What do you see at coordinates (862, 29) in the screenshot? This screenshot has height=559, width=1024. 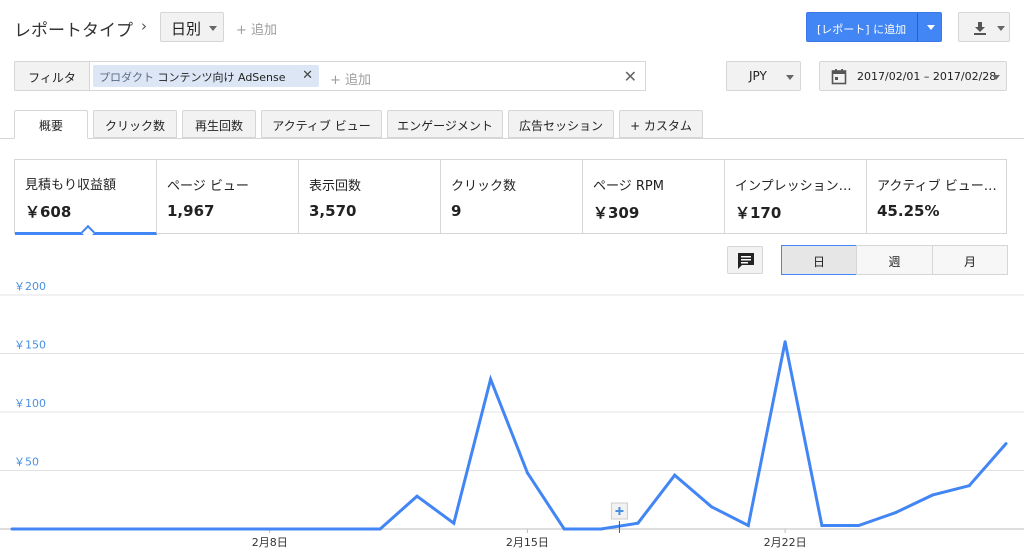 I see `add-to-report-label: [レポート] に追加` at bounding box center [862, 29].